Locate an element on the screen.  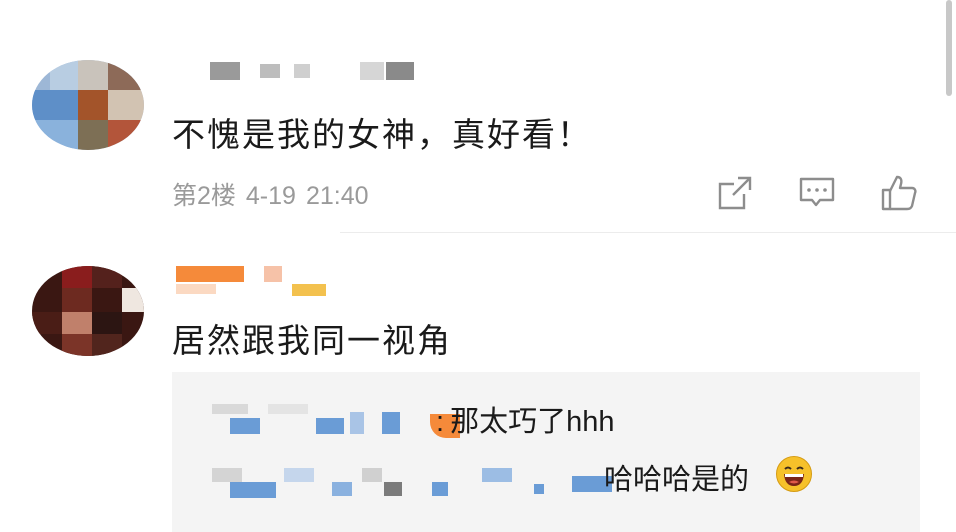
share-icon is located at coordinates (735, 193).